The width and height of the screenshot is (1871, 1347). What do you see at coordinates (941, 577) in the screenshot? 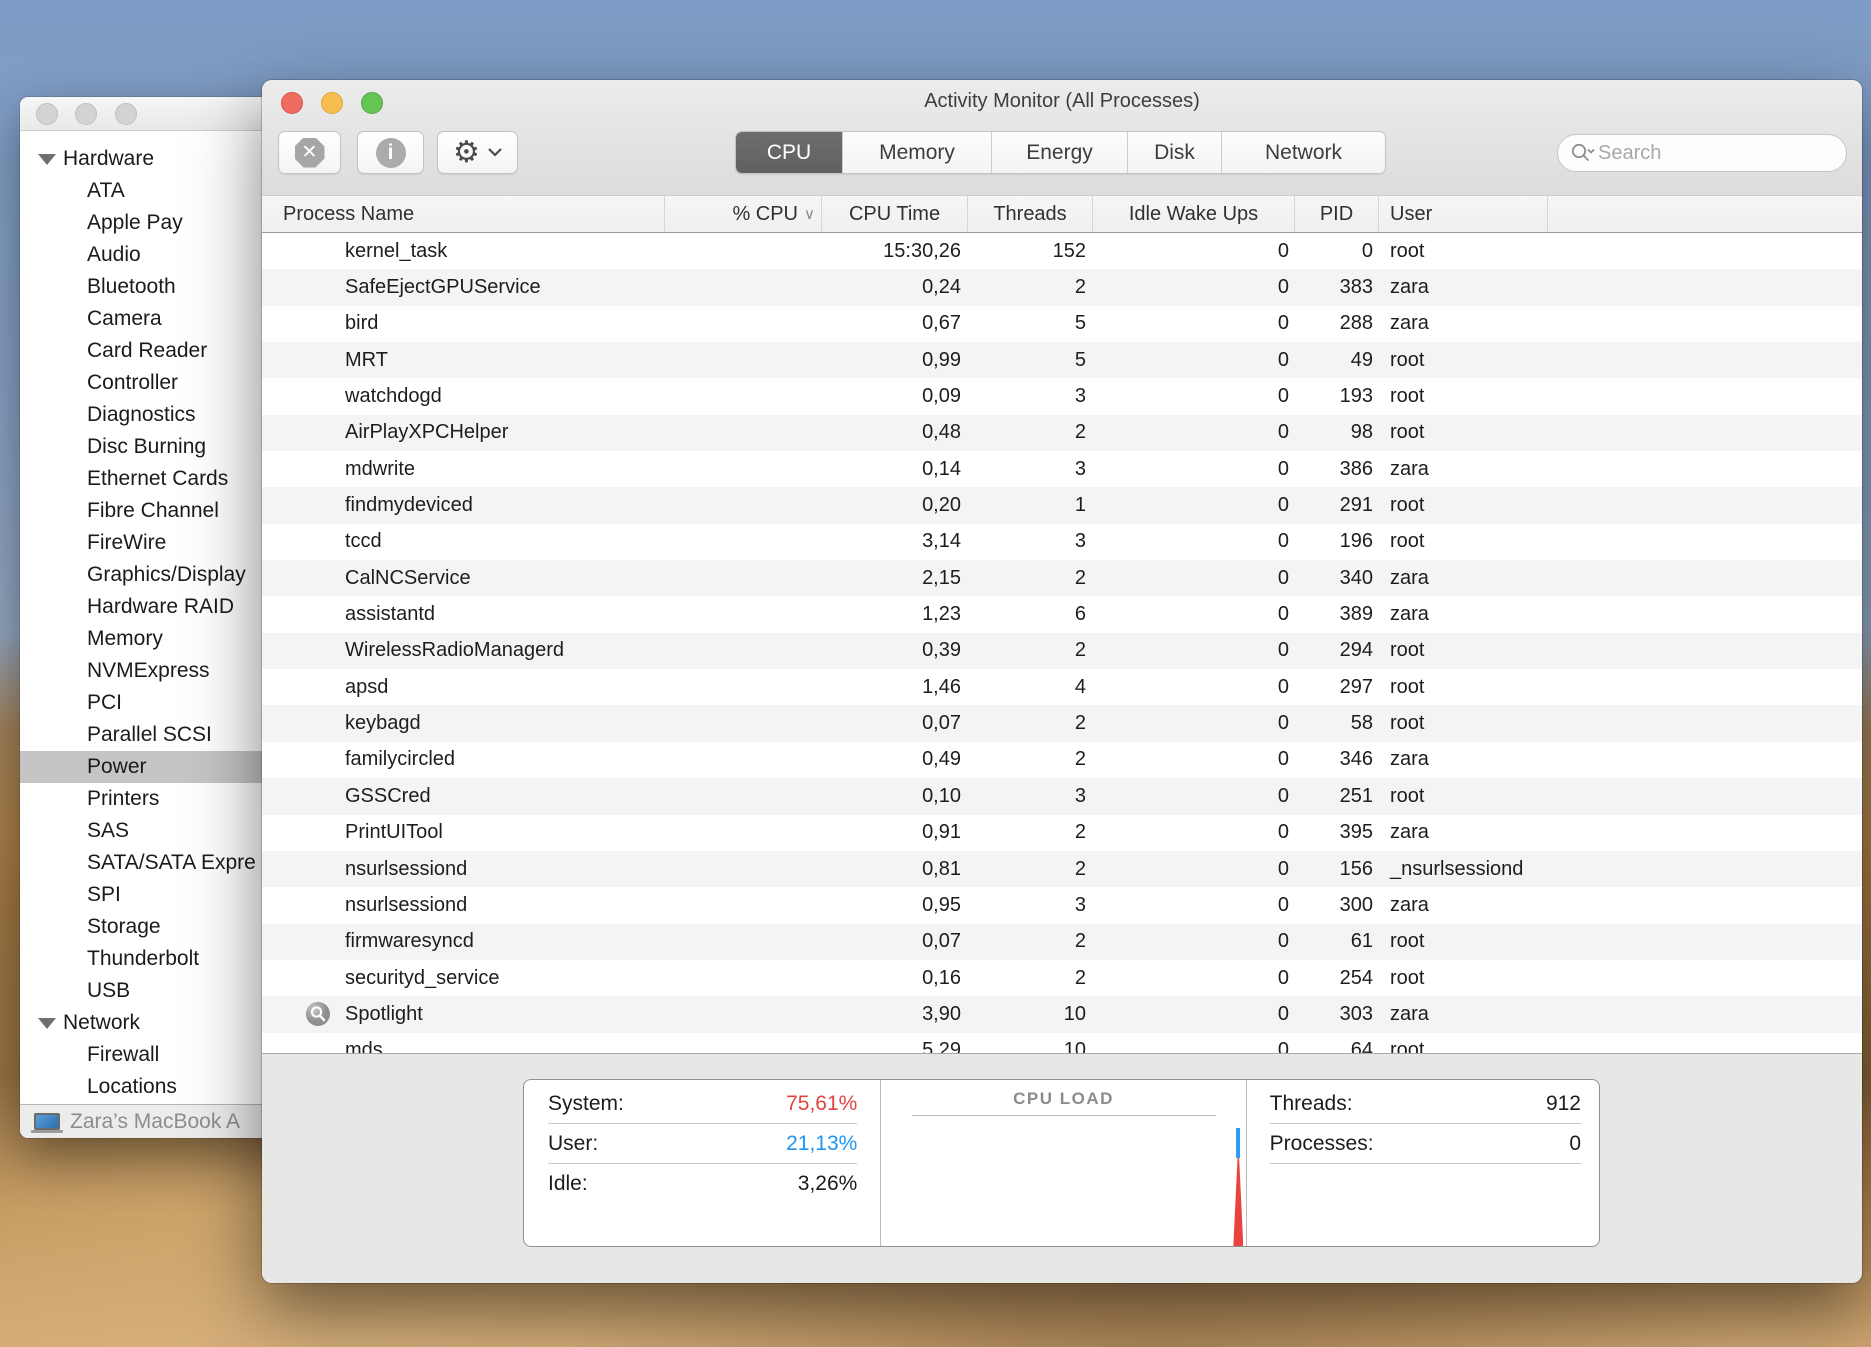
I see `cell-cpu-time: 2,15` at bounding box center [941, 577].